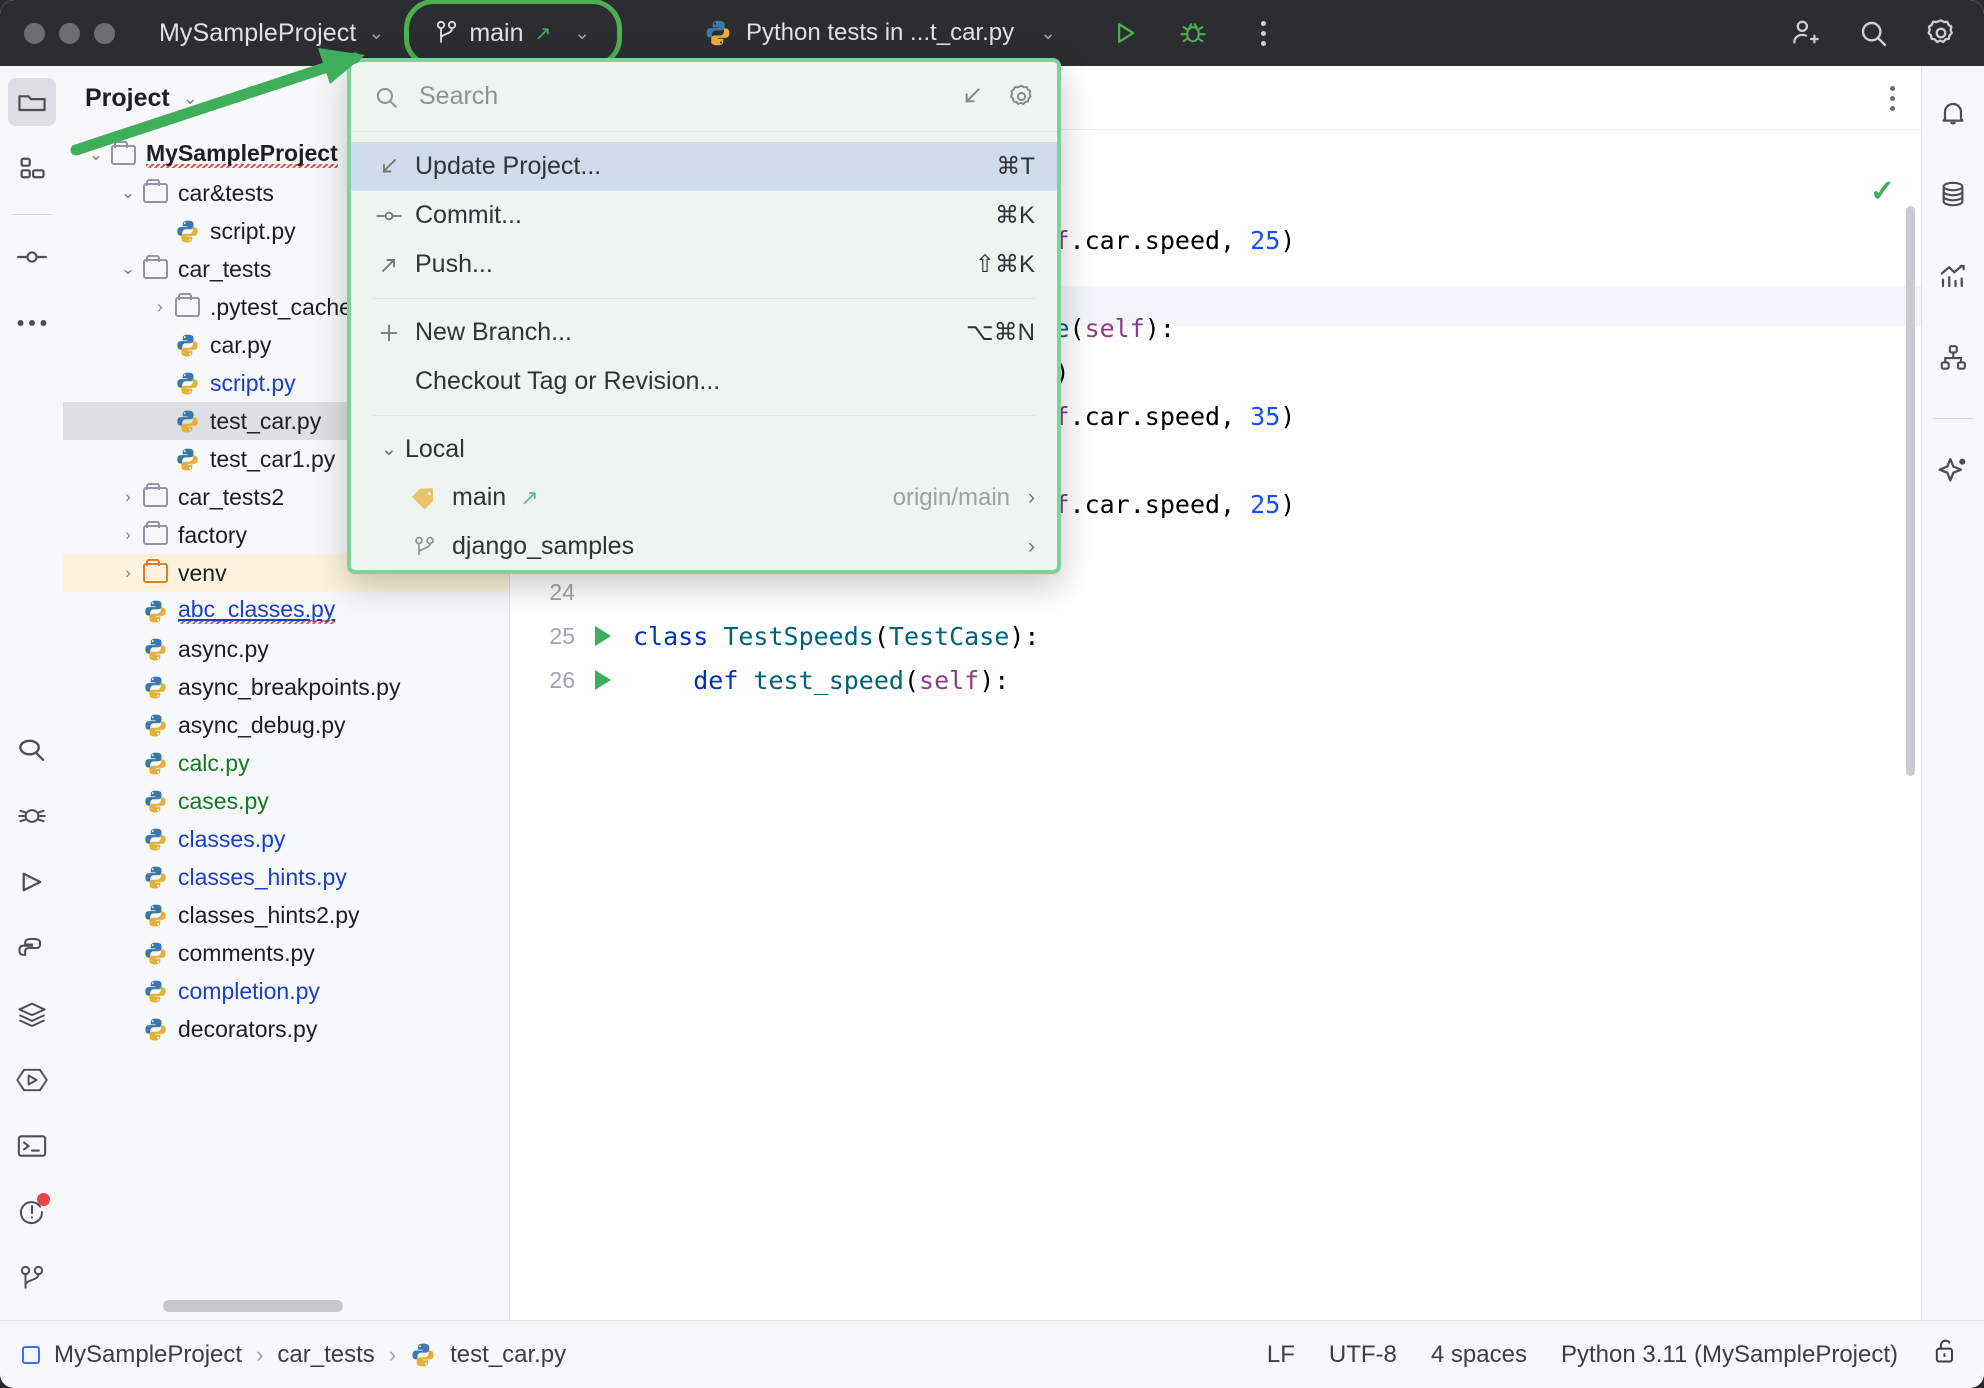 This screenshot has width=1984, height=1388. What do you see at coordinates (32, 323) in the screenshot?
I see `sidebar-item-more` at bounding box center [32, 323].